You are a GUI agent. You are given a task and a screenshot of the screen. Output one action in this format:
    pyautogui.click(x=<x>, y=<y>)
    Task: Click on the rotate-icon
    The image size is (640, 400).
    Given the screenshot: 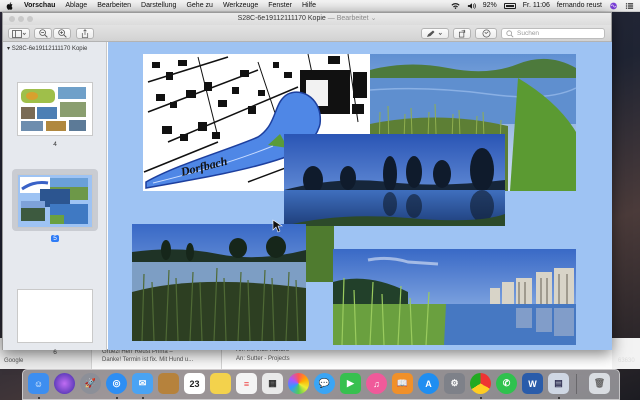 What is the action you would take?
    pyautogui.click(x=461, y=33)
    